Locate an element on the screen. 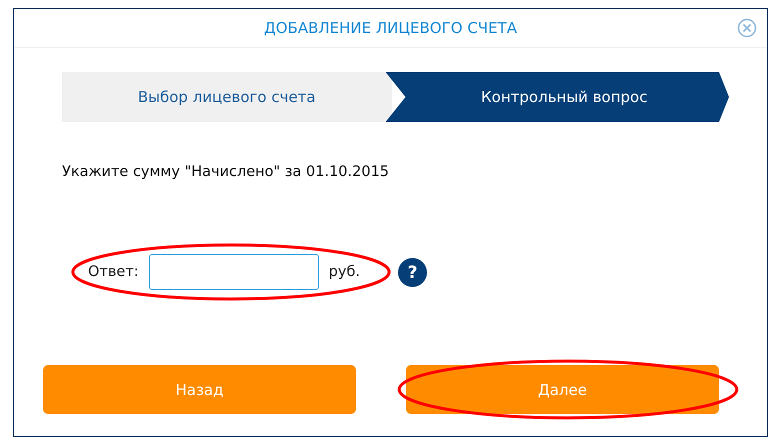 This screenshot has width=773, height=447. answer-field is located at coordinates (233, 272).